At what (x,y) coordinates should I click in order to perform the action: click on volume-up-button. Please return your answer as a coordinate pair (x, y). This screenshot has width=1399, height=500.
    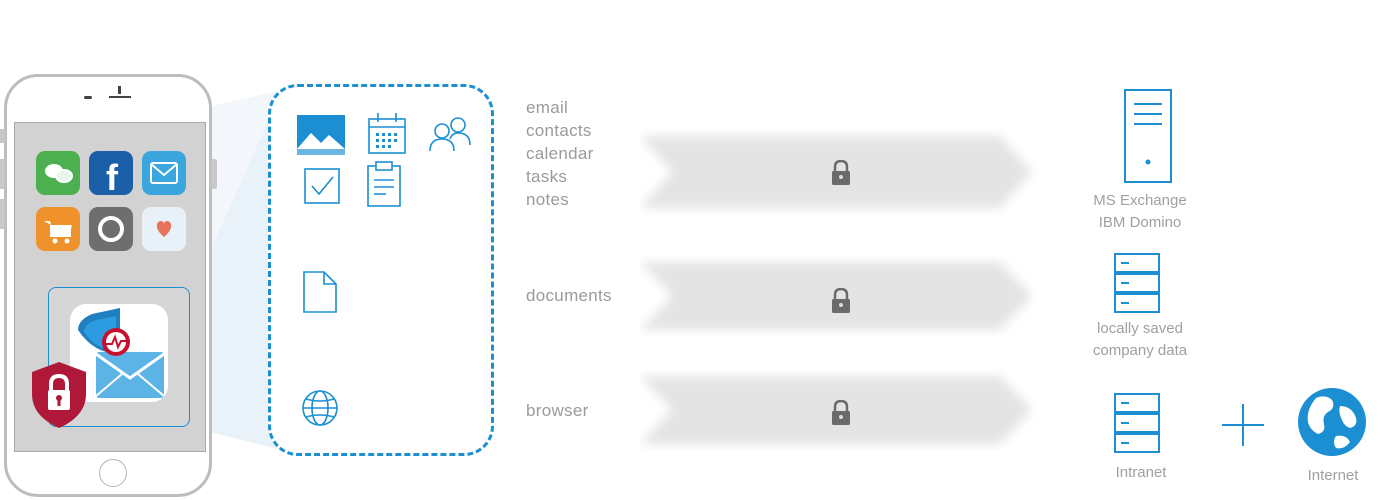
    Looking at the image, I should click on (2, 174).